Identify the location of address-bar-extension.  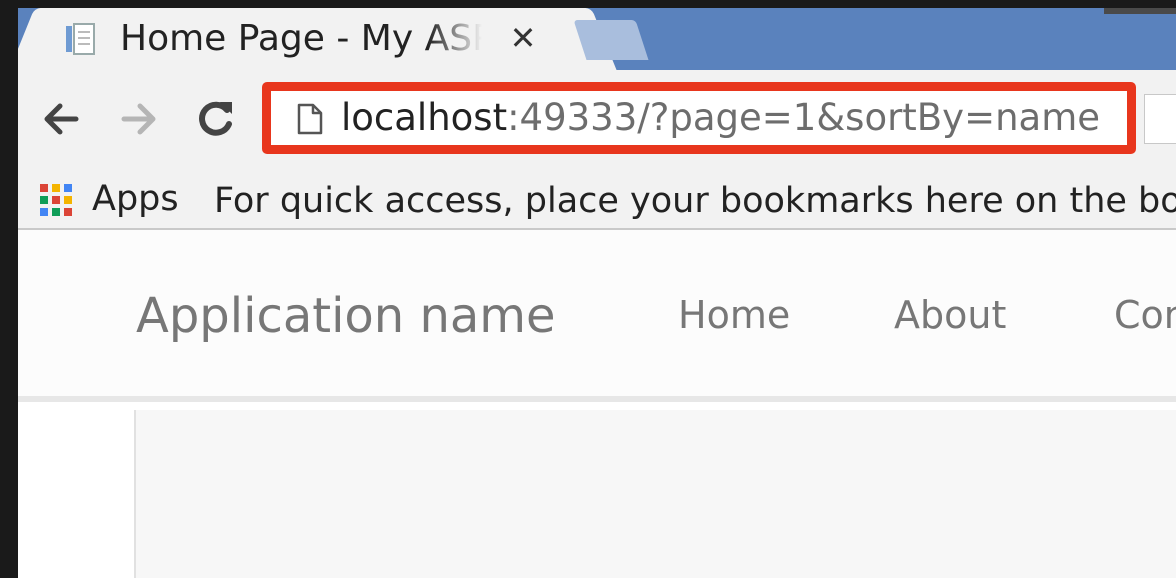
(1160, 119).